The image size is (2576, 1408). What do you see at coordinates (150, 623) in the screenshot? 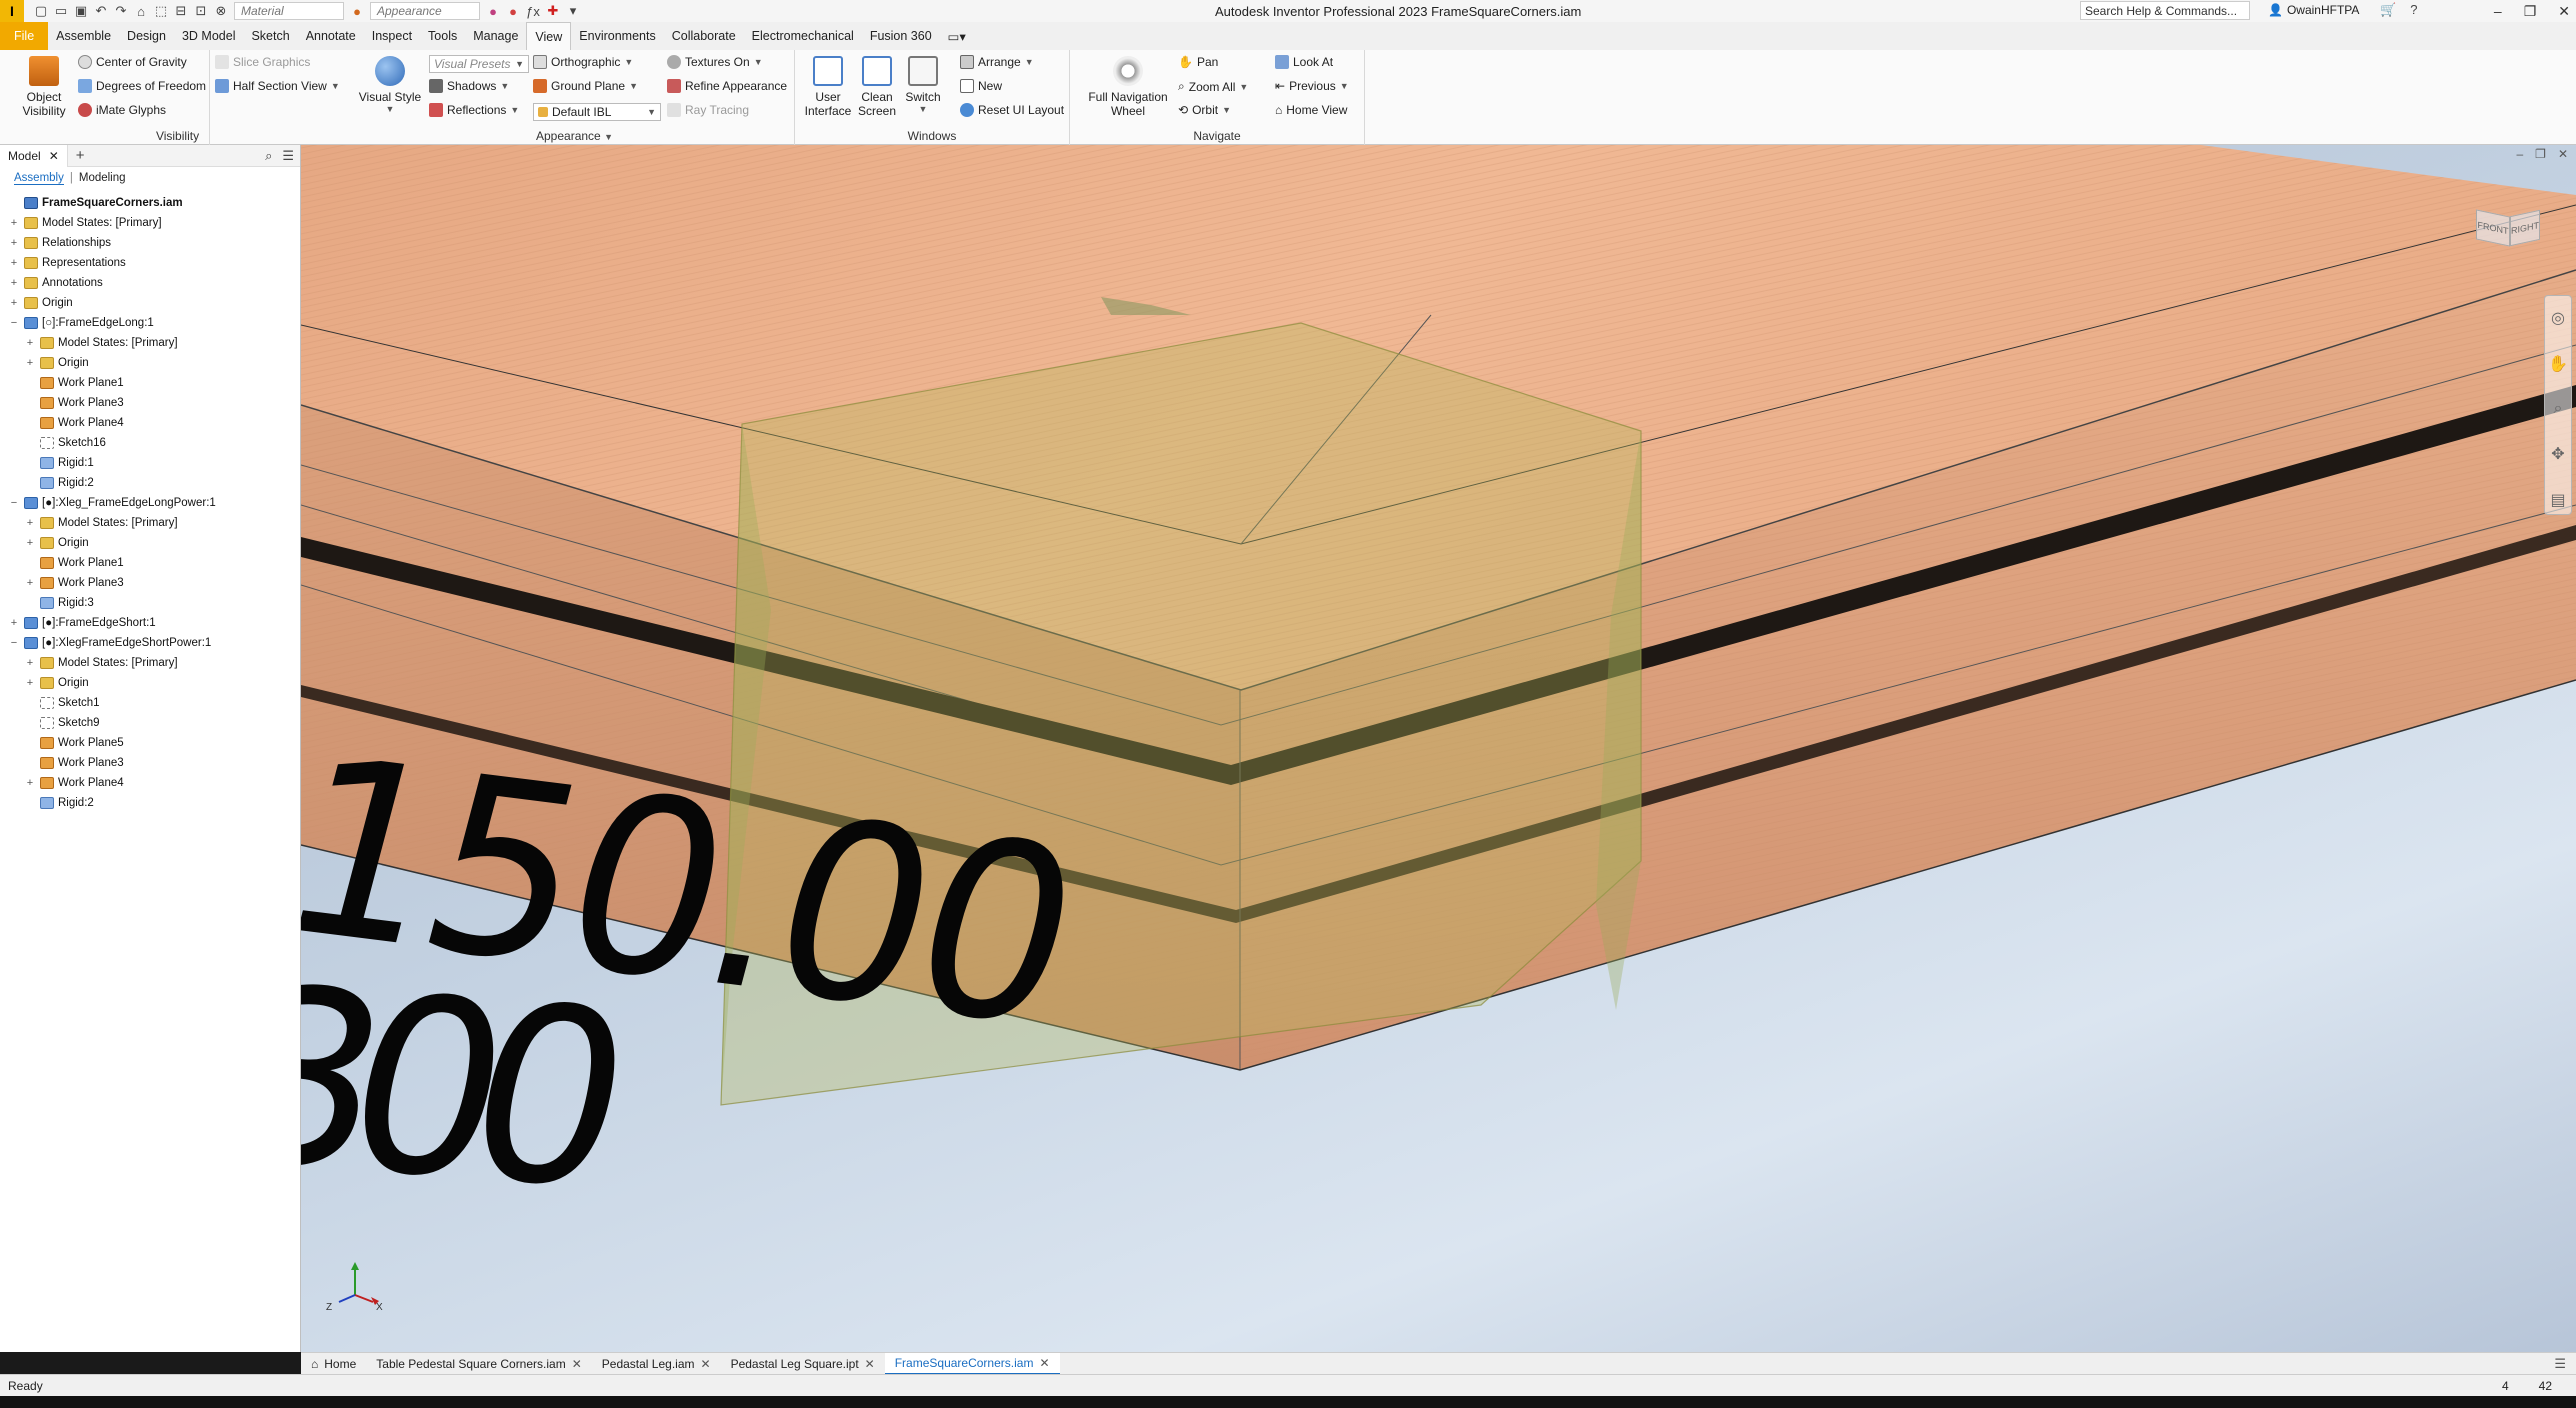
I see `tree-node: + [●]:FrameEdgeShort:1` at bounding box center [150, 623].